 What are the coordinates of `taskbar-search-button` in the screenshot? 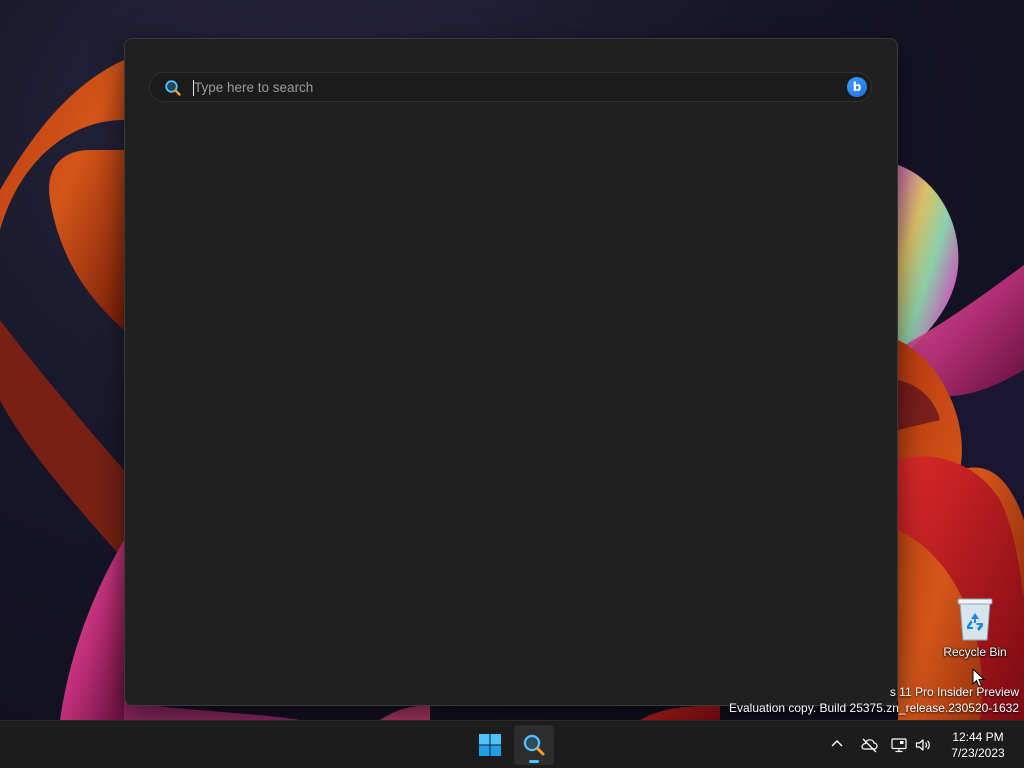 It's located at (534, 745).